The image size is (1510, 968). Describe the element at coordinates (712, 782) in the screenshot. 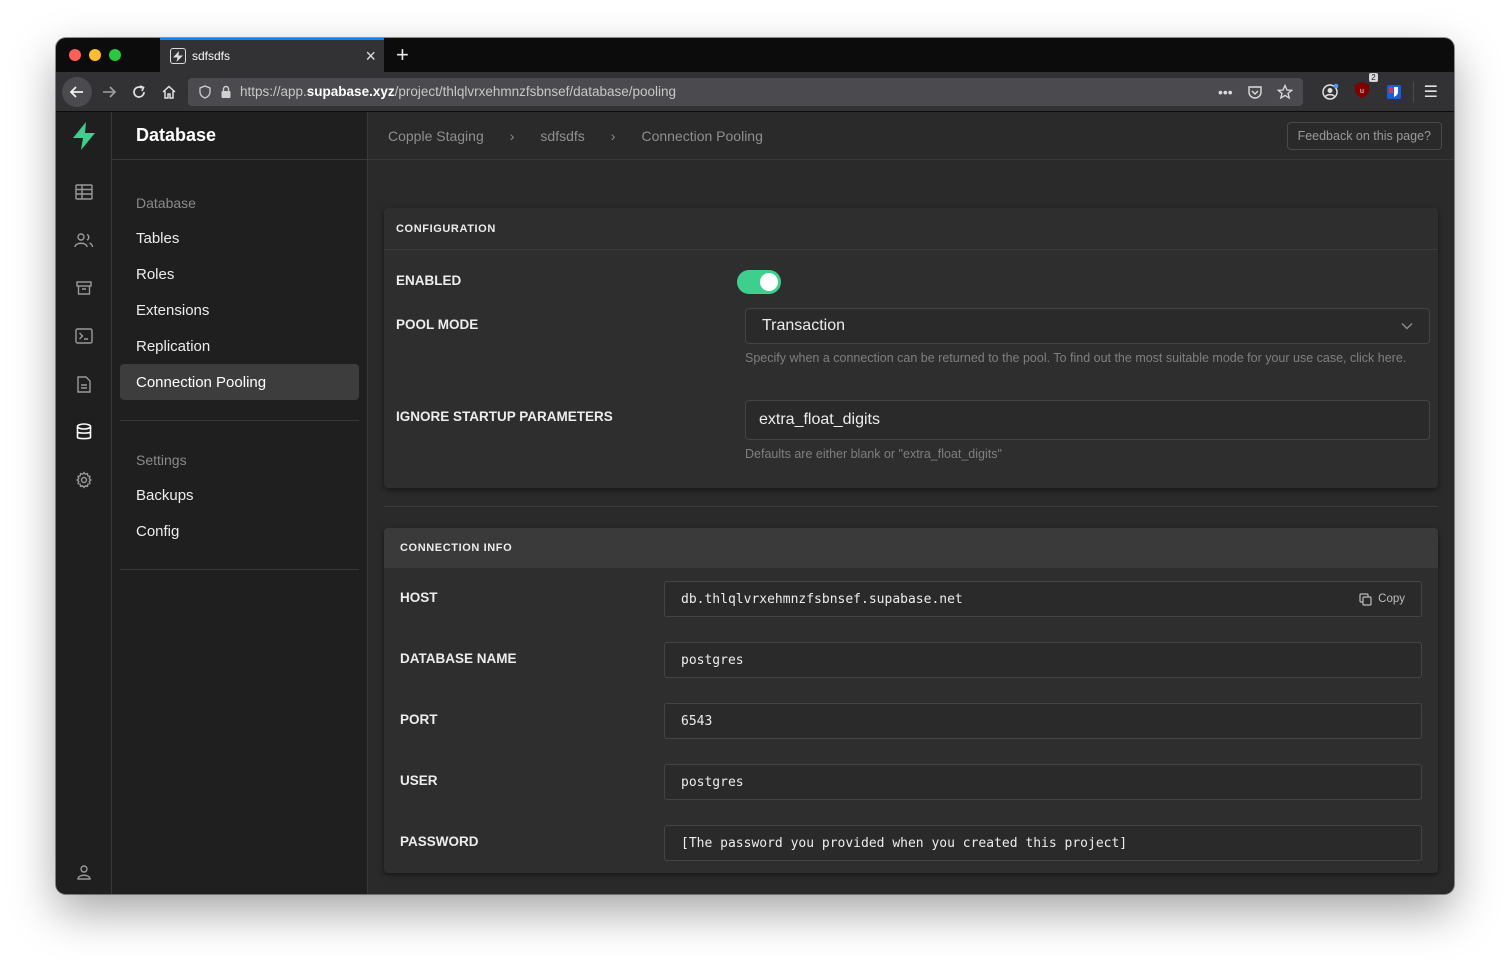

I see `user-value: postgres` at that location.